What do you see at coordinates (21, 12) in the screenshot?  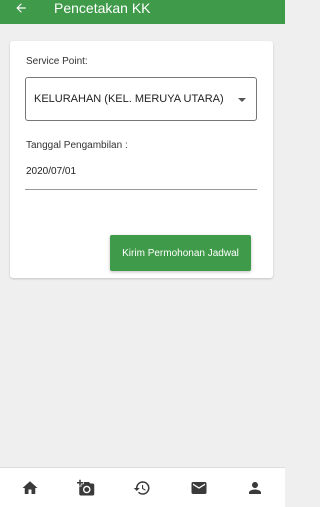 I see `back-arrow-icon` at bounding box center [21, 12].